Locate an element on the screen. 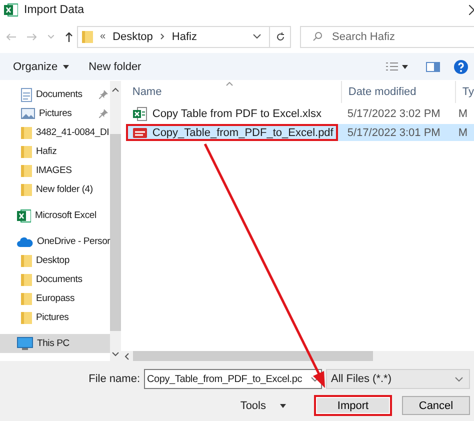  sidebar-item: This PC is located at coordinates (55, 343).